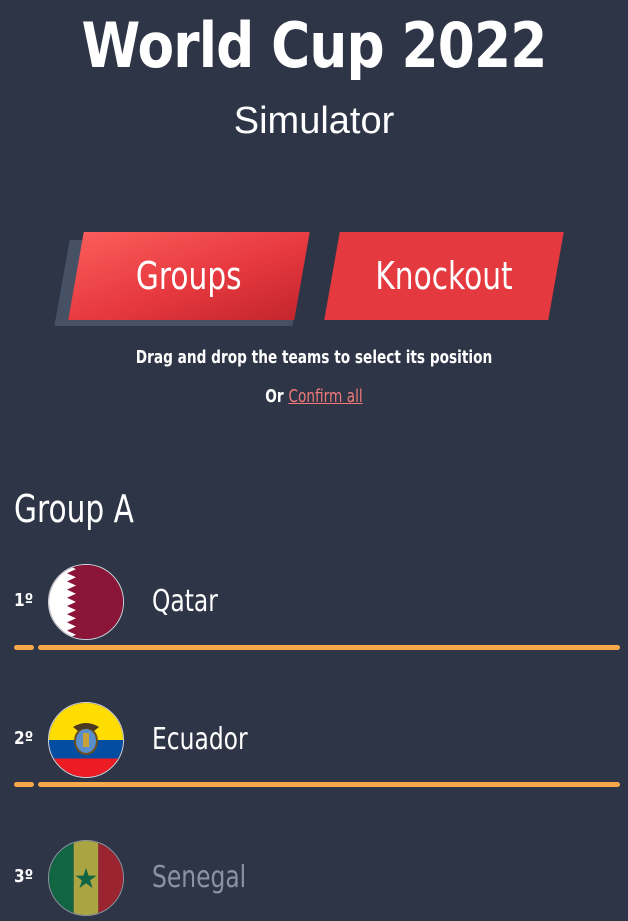 The height and width of the screenshot is (921, 628). What do you see at coordinates (325, 396) in the screenshot?
I see `confirm-all-link: Confirm all` at bounding box center [325, 396].